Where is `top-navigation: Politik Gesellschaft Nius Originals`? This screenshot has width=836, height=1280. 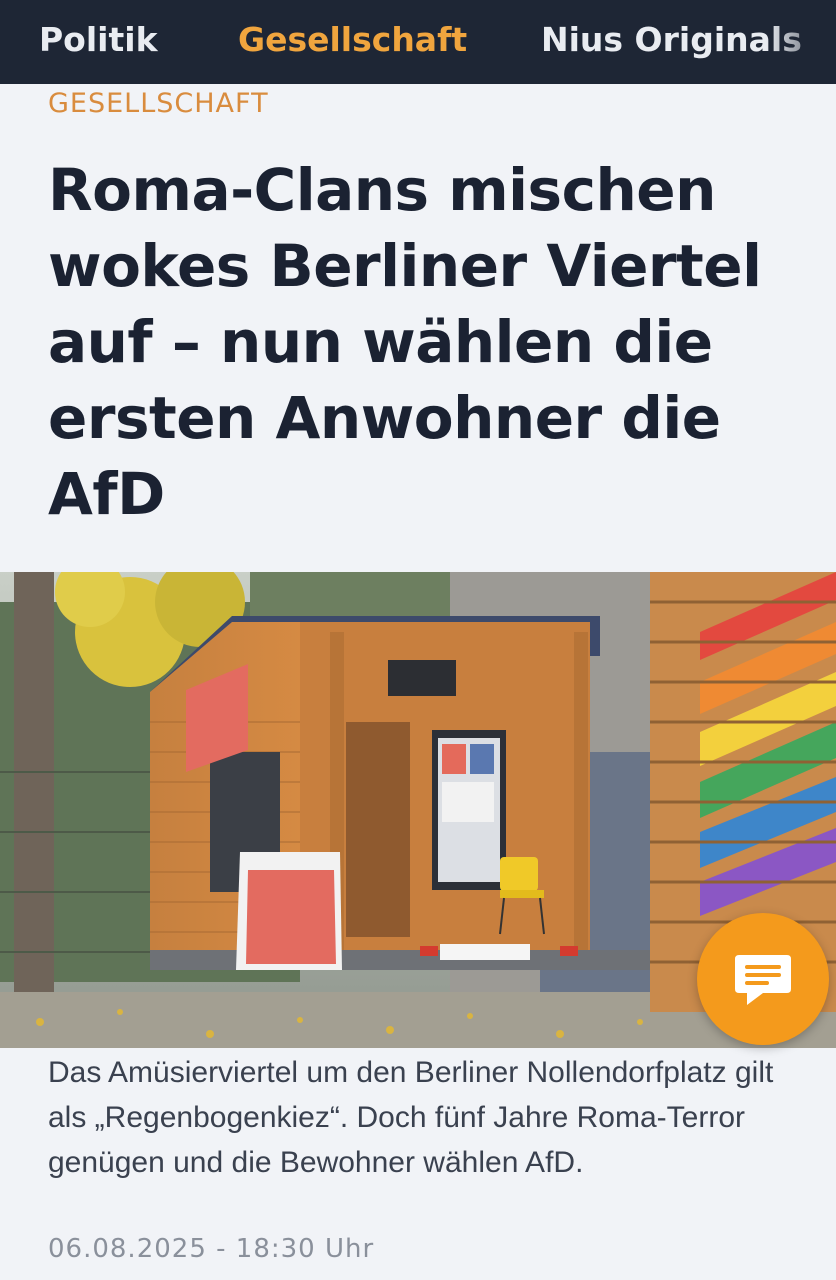
top-navigation: Politik Gesellschaft Nius Originals is located at coordinates (418, 42).